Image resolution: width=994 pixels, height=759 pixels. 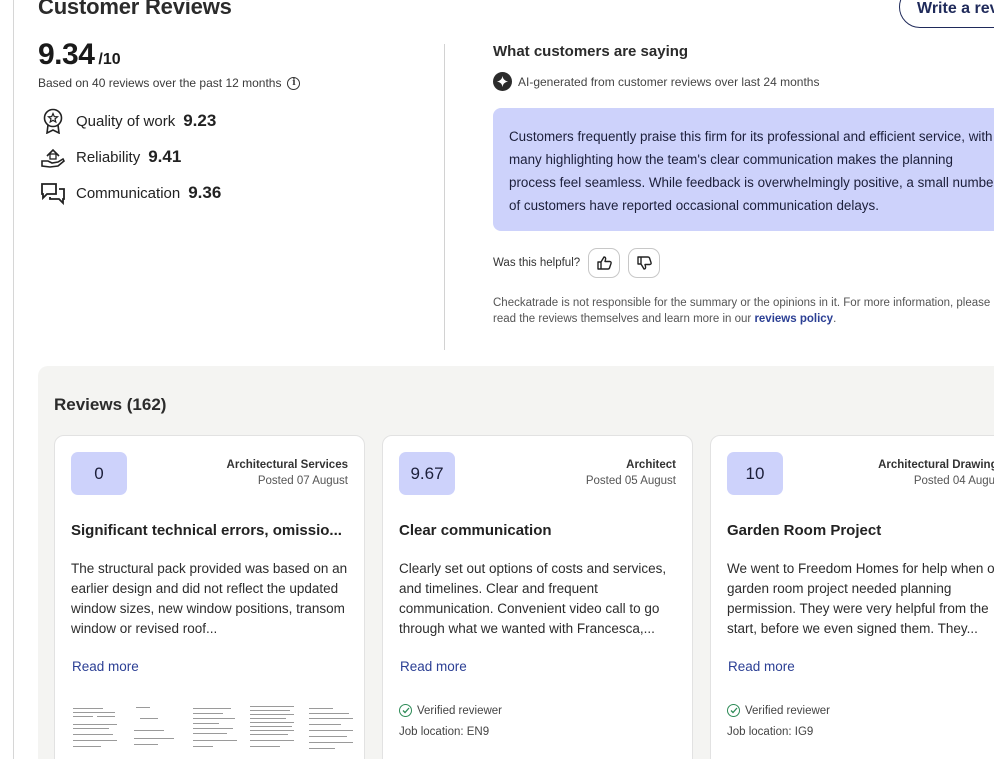 I want to click on helpful-feedback: Was this helpful?, so click(x=577, y=263).